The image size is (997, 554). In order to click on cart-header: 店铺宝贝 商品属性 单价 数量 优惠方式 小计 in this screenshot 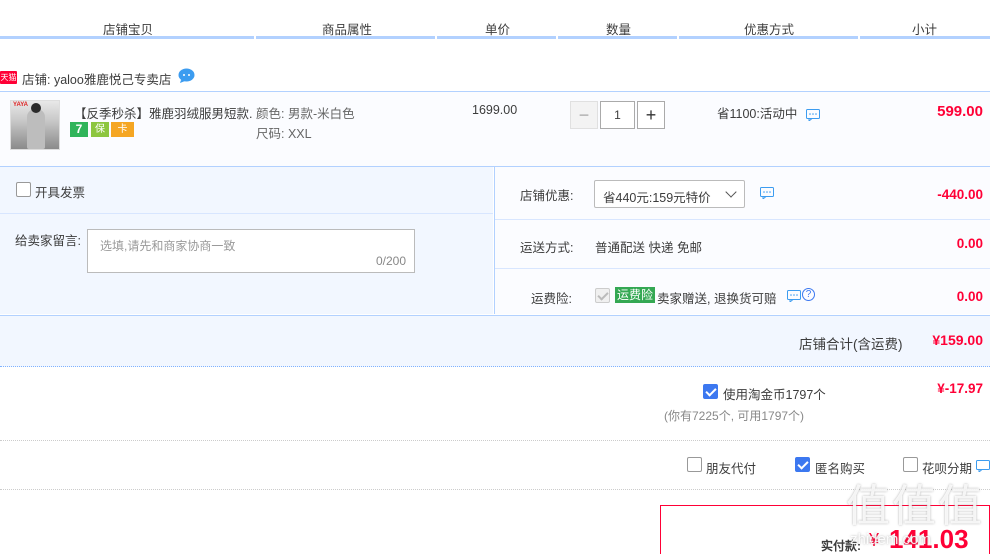, I will do `click(498, 20)`.